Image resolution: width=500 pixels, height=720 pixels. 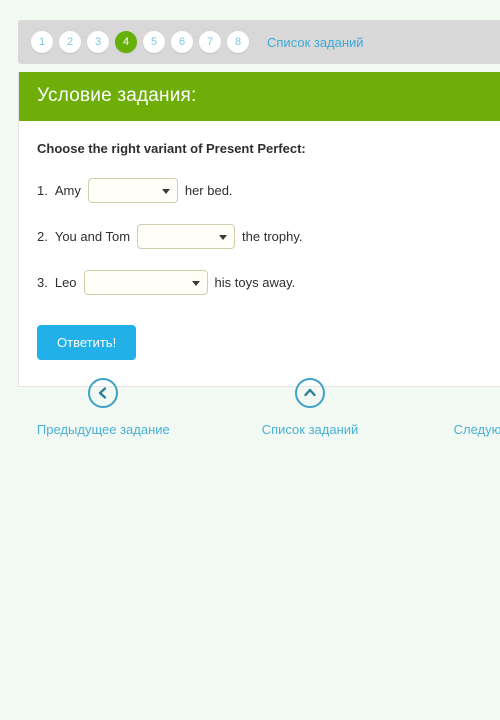 What do you see at coordinates (42, 236) in the screenshot?
I see `question-2-number: 2.` at bounding box center [42, 236].